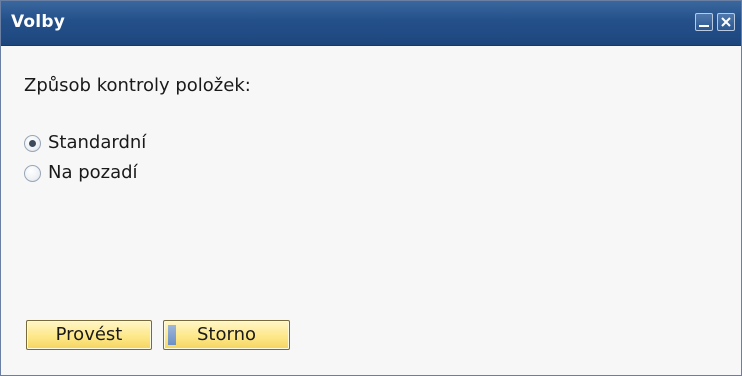  I want to click on radio-label-standard: Standardní, so click(97, 142).